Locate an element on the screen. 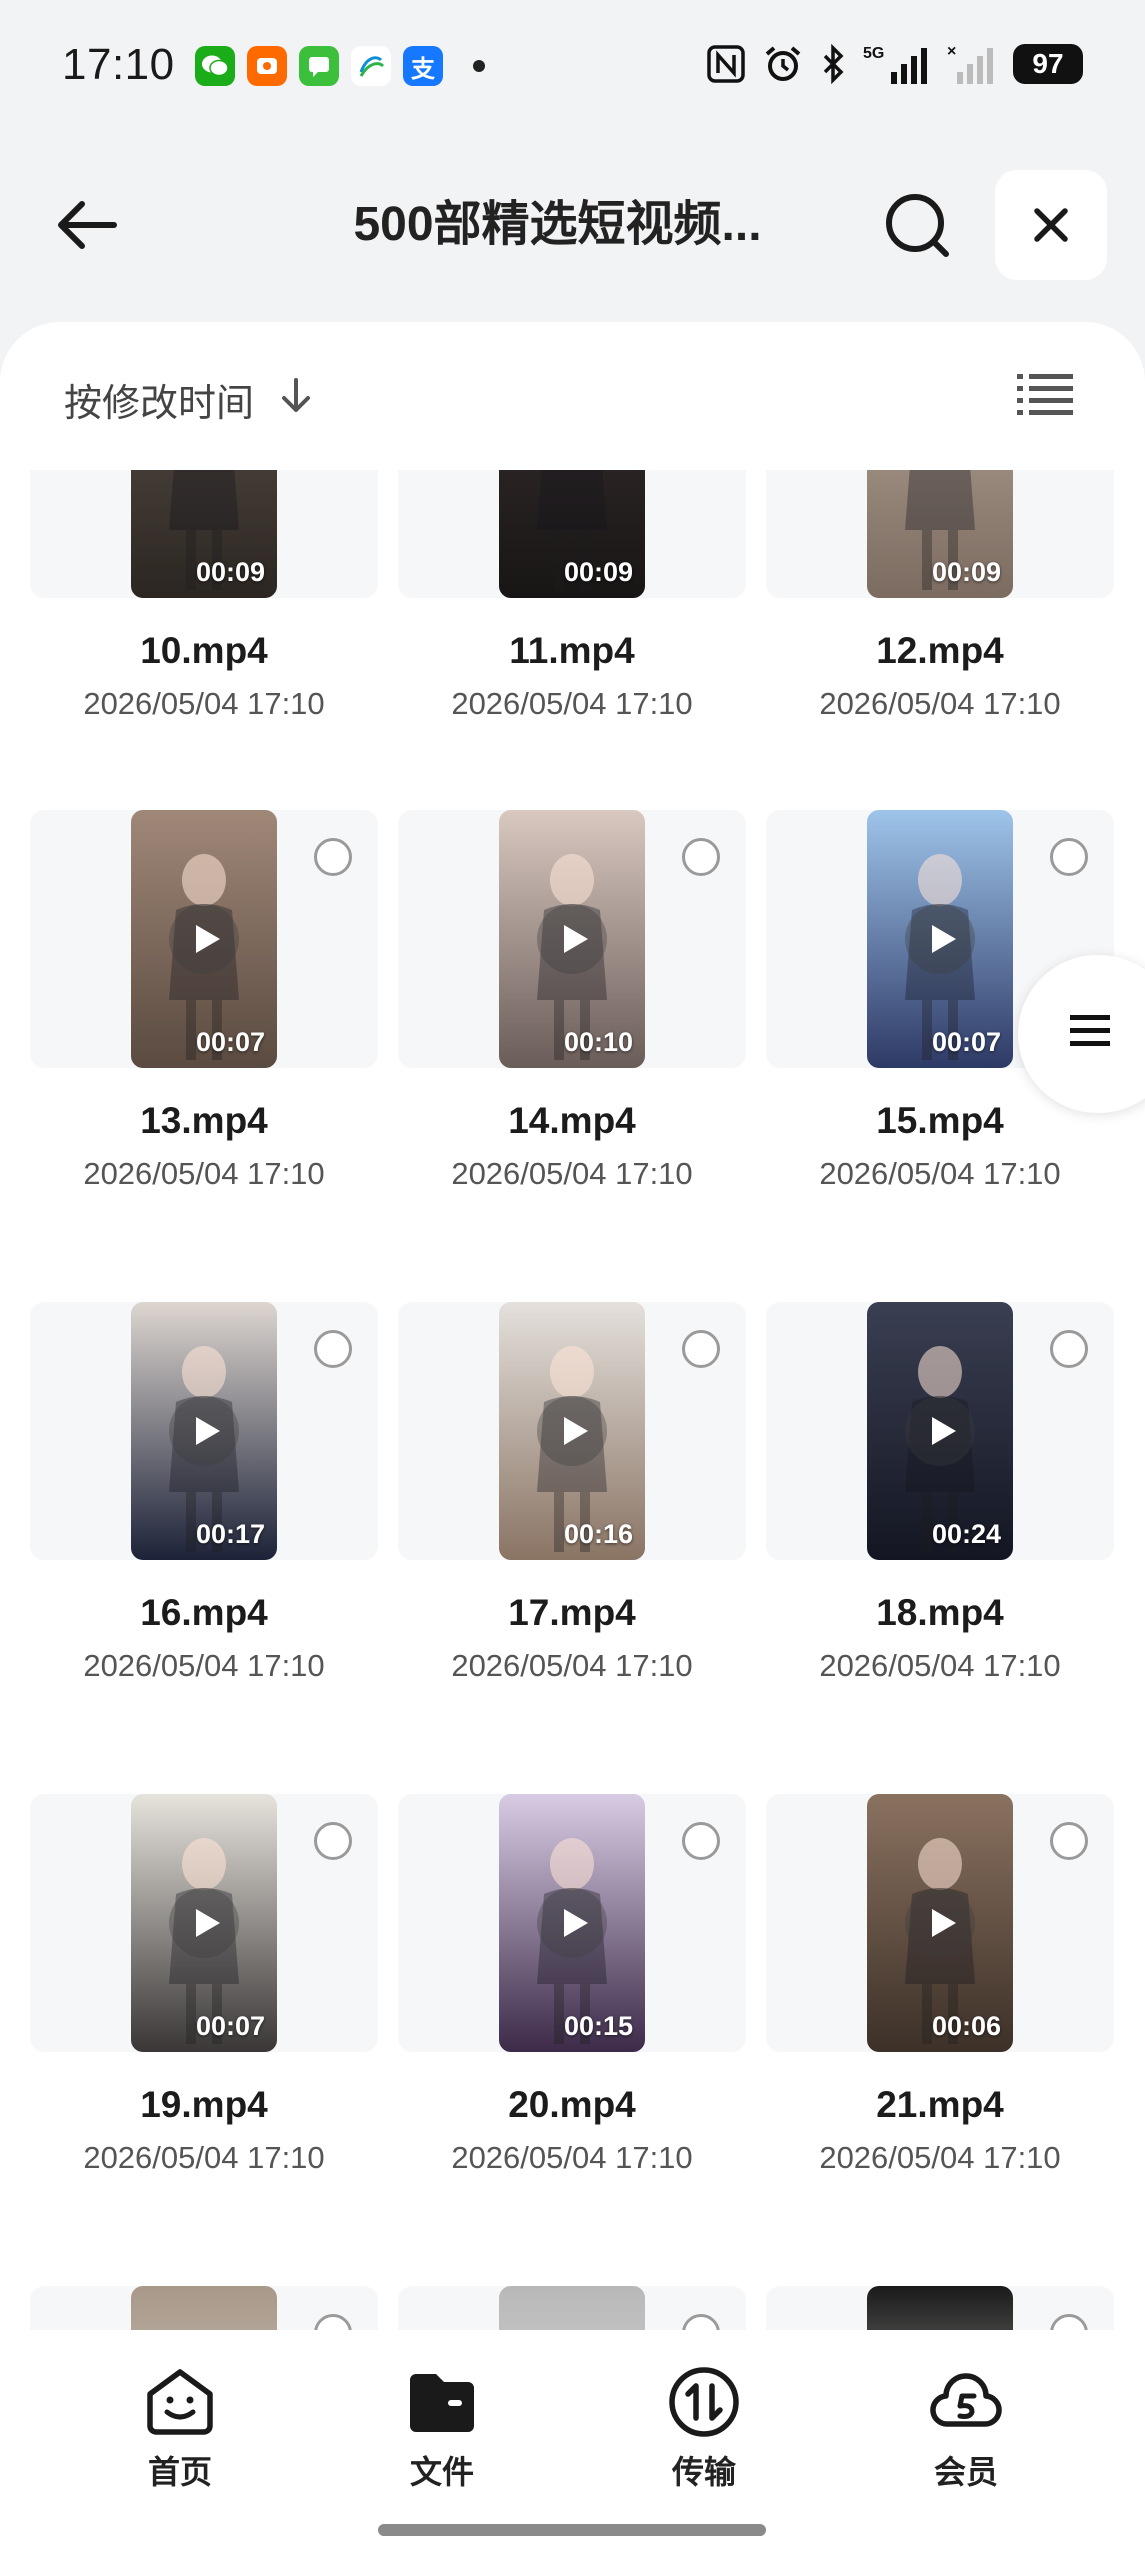 This screenshot has height=2560, width=1145. video-thumbnail-frame: 00:16 is located at coordinates (572, 1431).